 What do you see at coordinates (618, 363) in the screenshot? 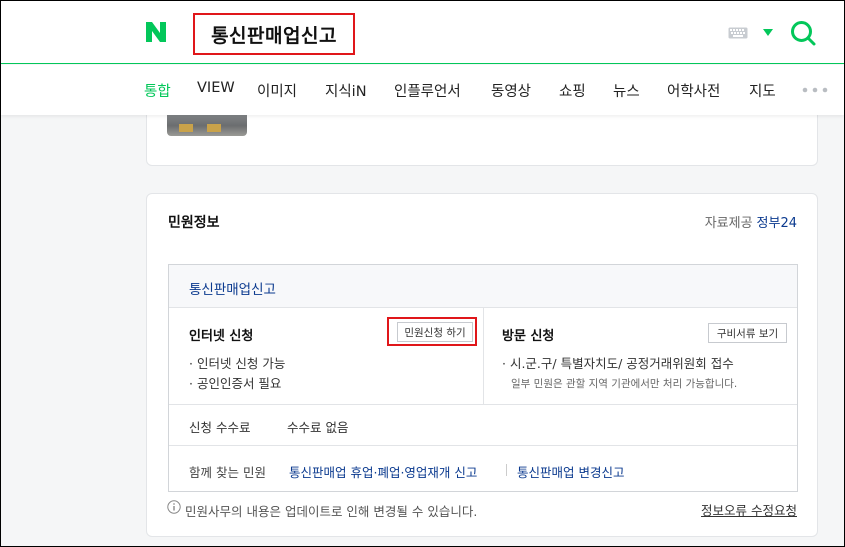
I see `visit-bullet: · 시.군.구/ 특별자치도/ 공정거래위원회 접수` at bounding box center [618, 363].